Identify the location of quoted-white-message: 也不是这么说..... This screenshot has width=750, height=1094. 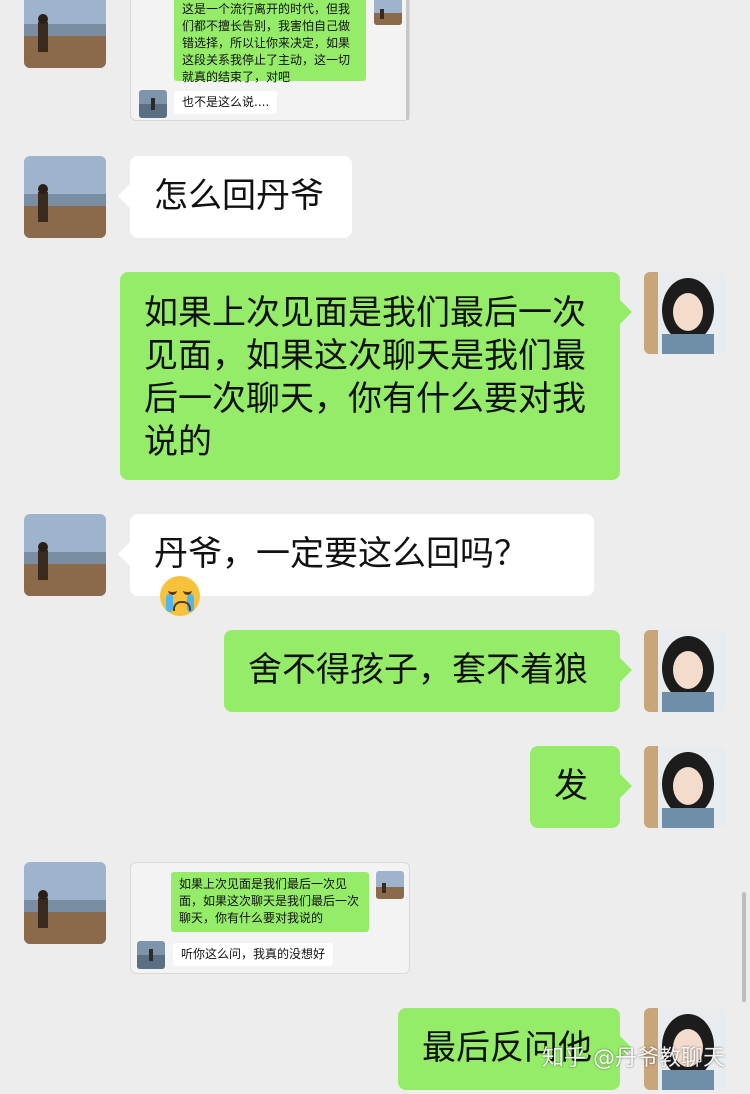
(226, 102).